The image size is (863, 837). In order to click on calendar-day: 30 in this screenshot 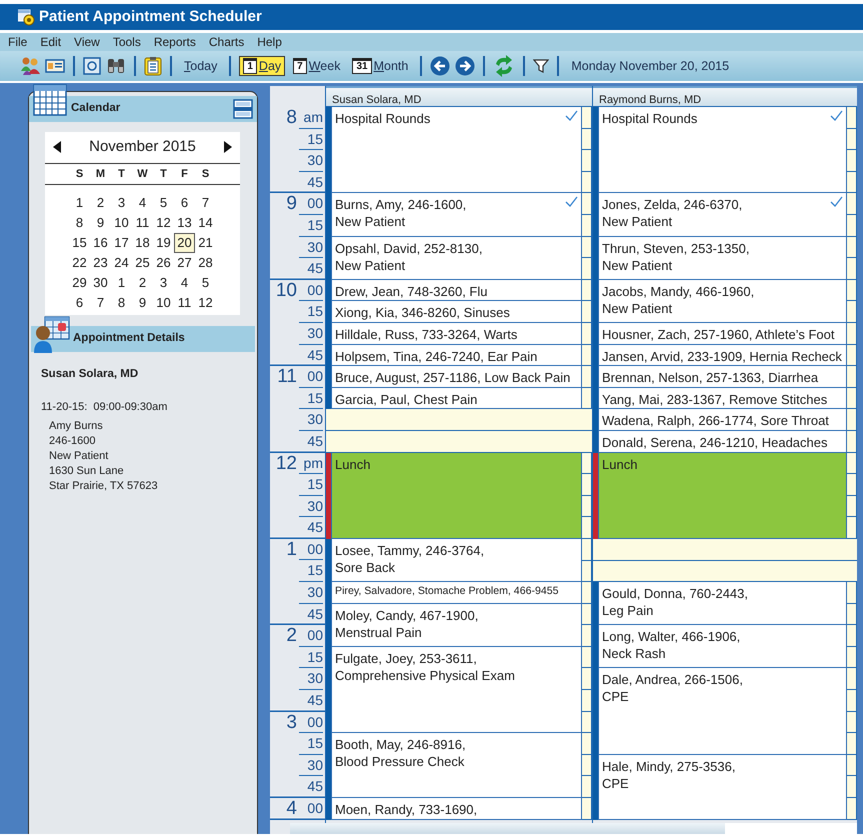, I will do `click(100, 282)`.